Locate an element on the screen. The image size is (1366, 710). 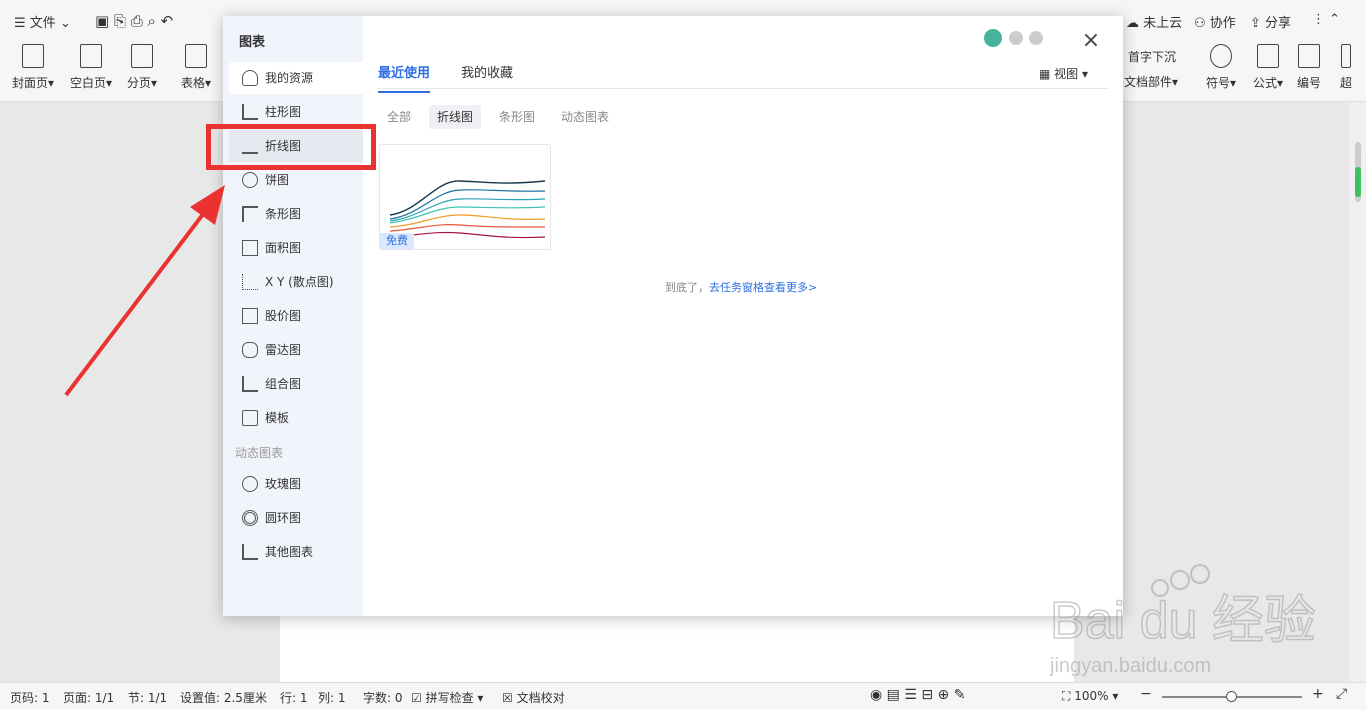
filter-all: 全部 is located at coordinates (399, 117).